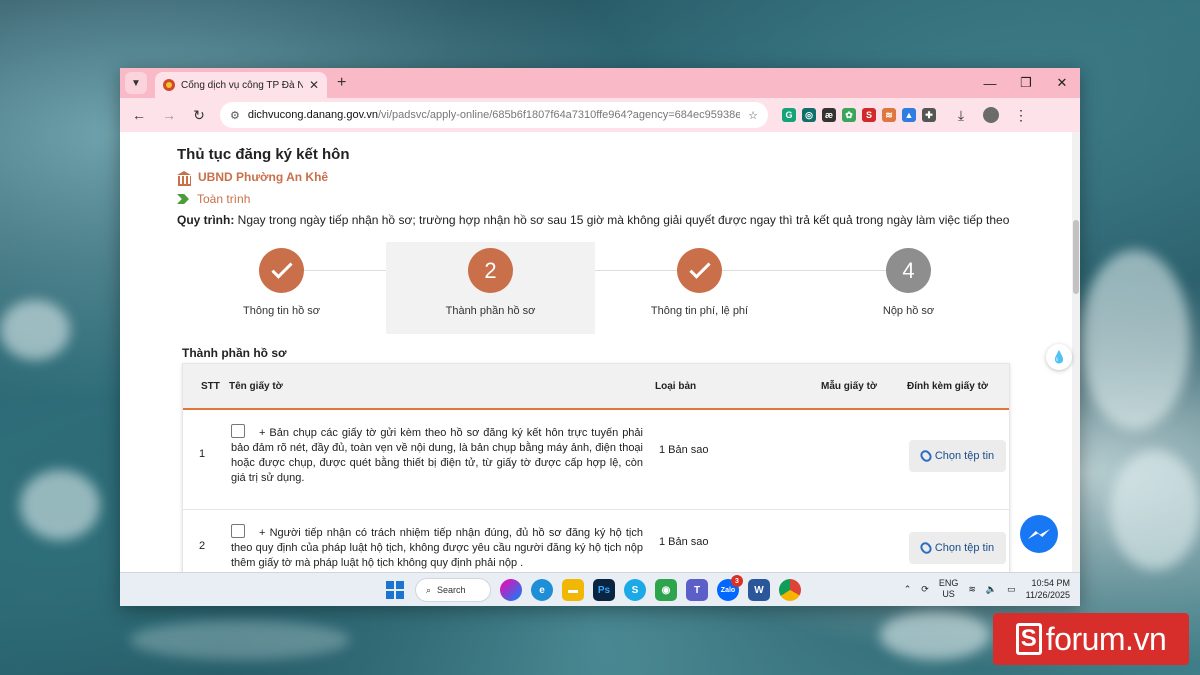  I want to click on sforum-s-mark: S, so click(1028, 639).